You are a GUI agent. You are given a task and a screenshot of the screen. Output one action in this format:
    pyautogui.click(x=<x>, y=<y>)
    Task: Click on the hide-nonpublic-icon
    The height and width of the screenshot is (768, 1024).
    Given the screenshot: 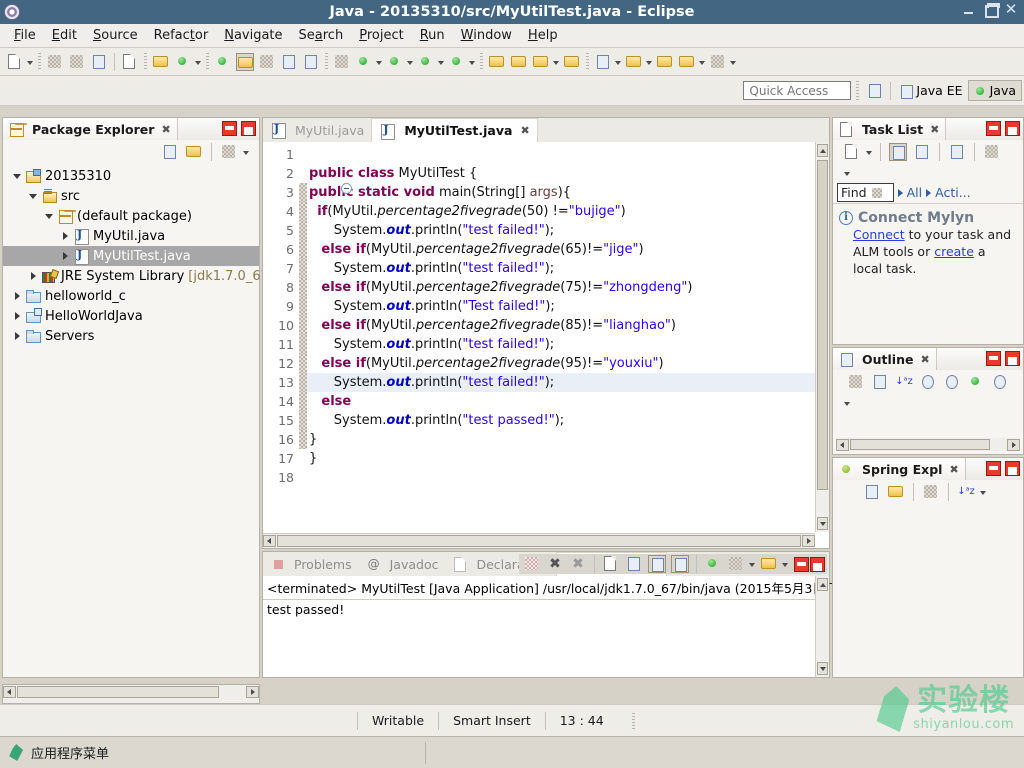 What is the action you would take?
    pyautogui.click(x=976, y=382)
    